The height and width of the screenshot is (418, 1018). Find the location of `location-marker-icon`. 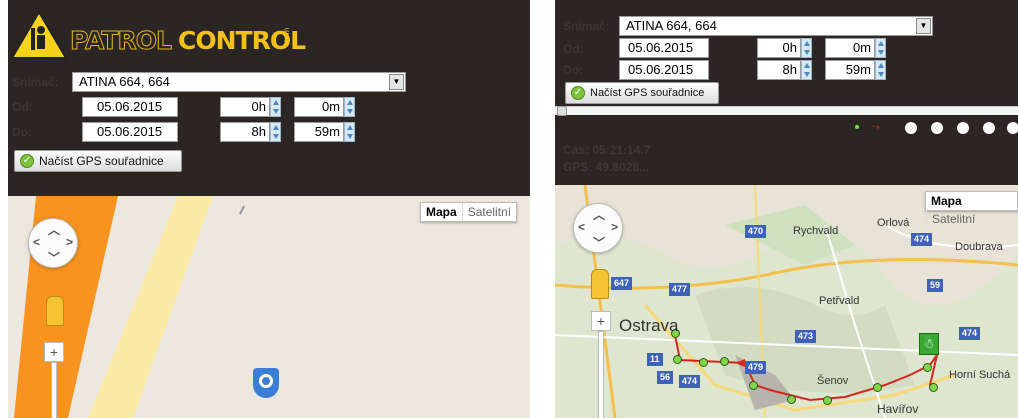

location-marker-icon is located at coordinates (266, 383).